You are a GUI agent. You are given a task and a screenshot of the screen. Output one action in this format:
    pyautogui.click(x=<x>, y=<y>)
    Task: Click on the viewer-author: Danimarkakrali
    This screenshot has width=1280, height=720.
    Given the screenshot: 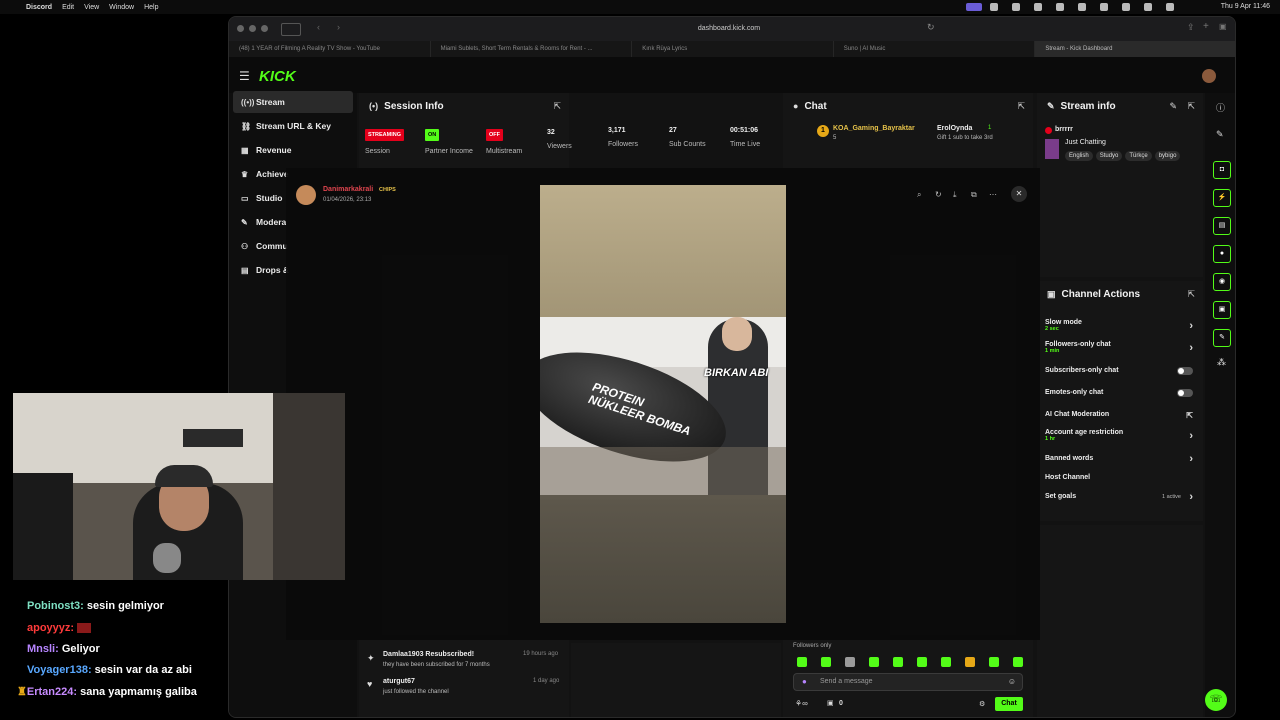 What is the action you would take?
    pyautogui.click(x=348, y=189)
    